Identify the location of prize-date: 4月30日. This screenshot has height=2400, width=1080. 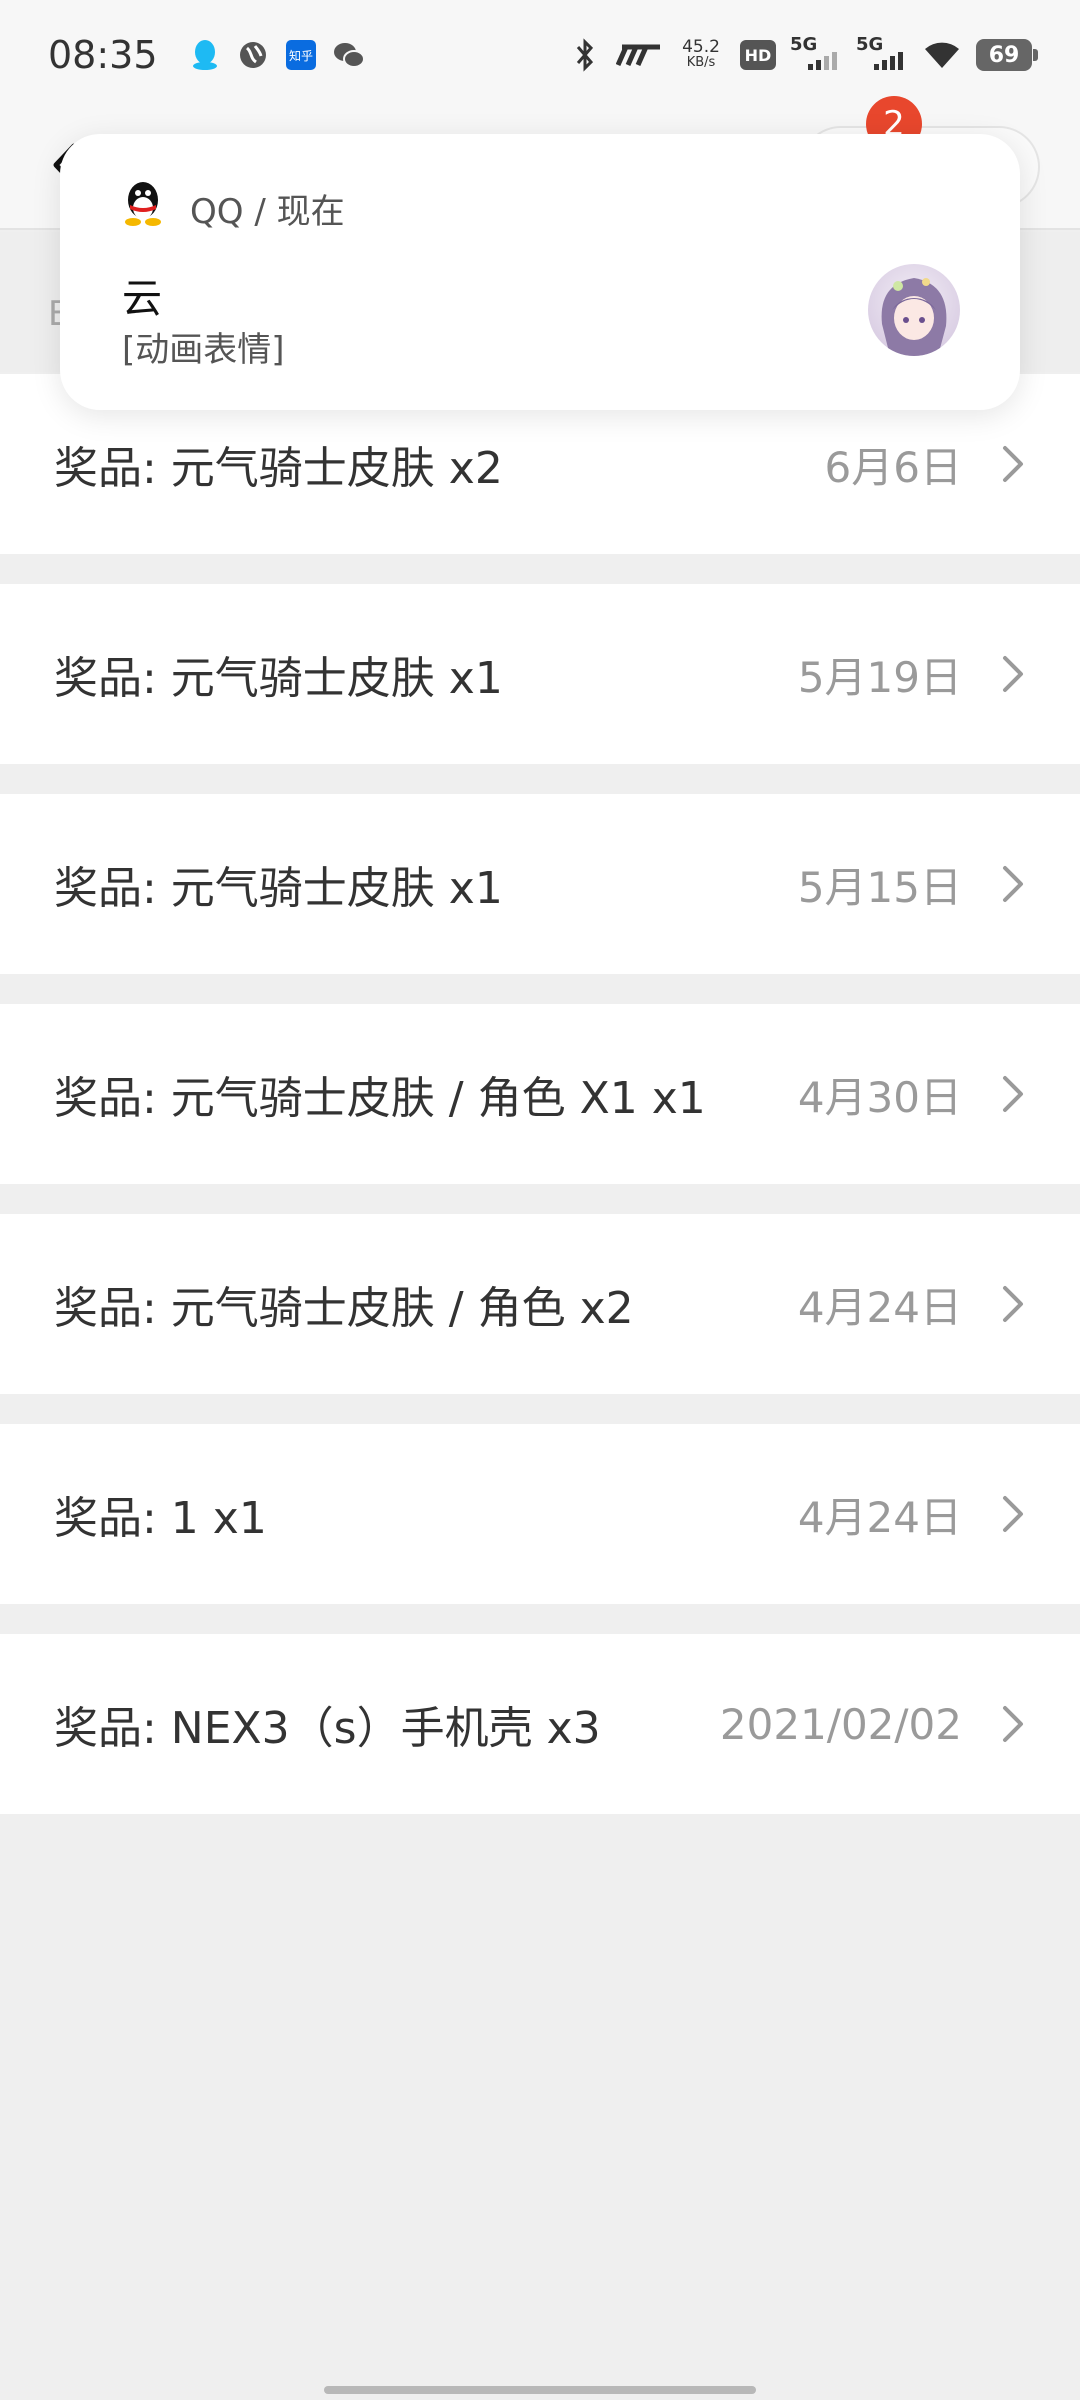
(879, 1097).